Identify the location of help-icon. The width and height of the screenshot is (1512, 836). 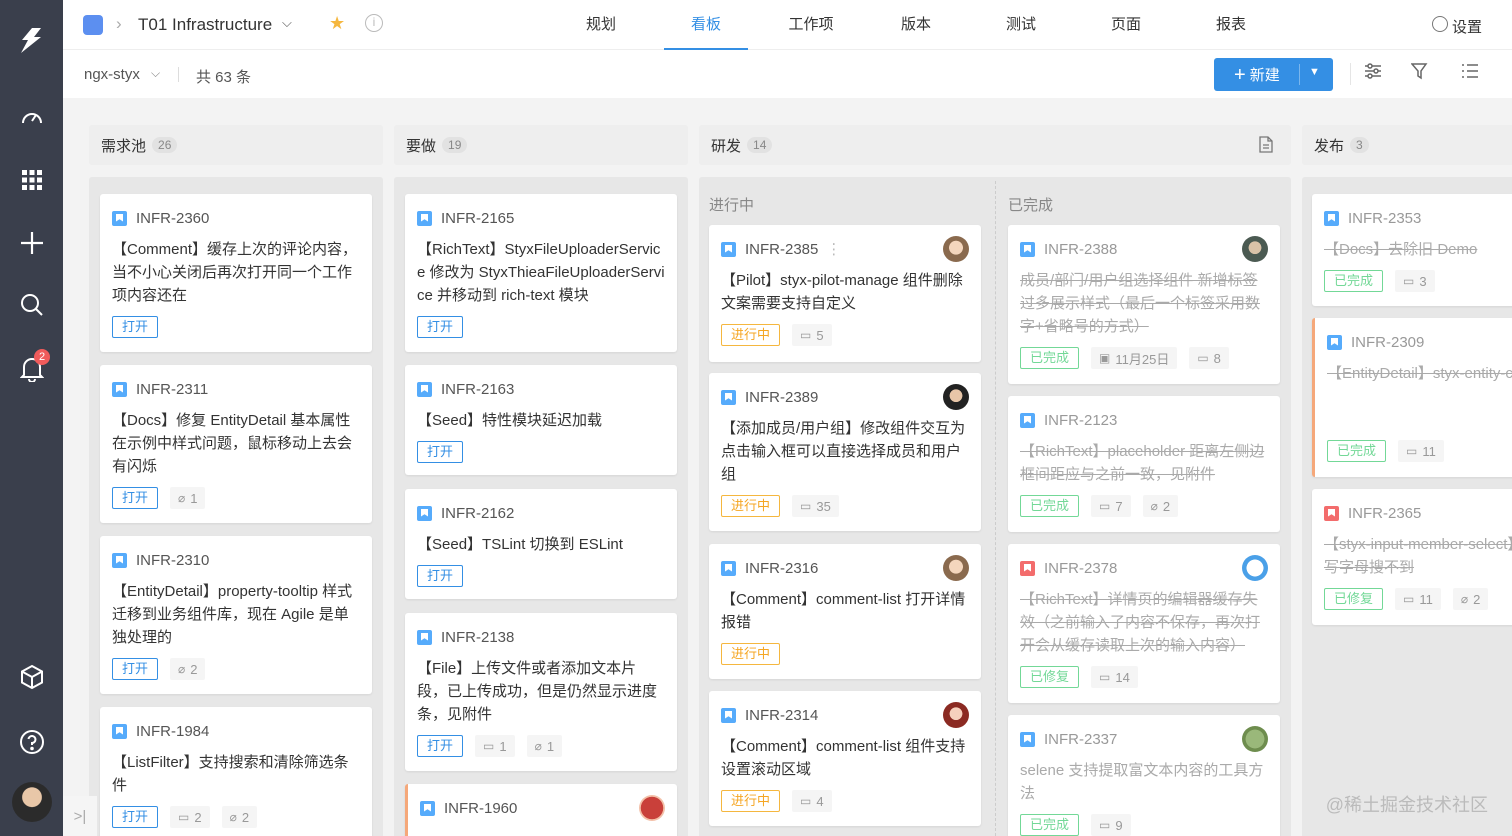
(32, 742).